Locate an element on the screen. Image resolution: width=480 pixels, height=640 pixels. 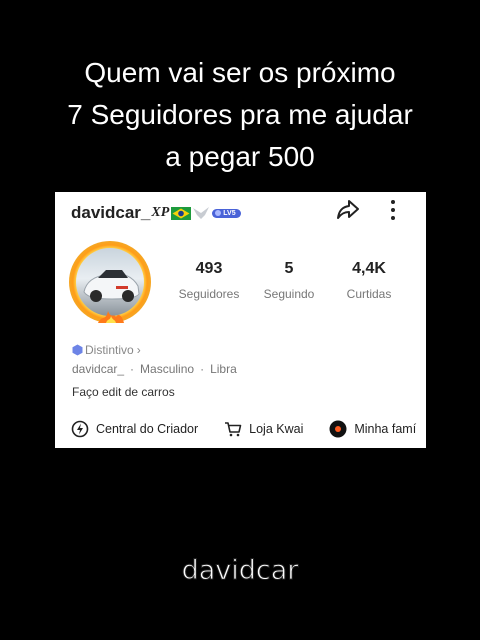
username: davidcar_ is located at coordinates (111, 212).